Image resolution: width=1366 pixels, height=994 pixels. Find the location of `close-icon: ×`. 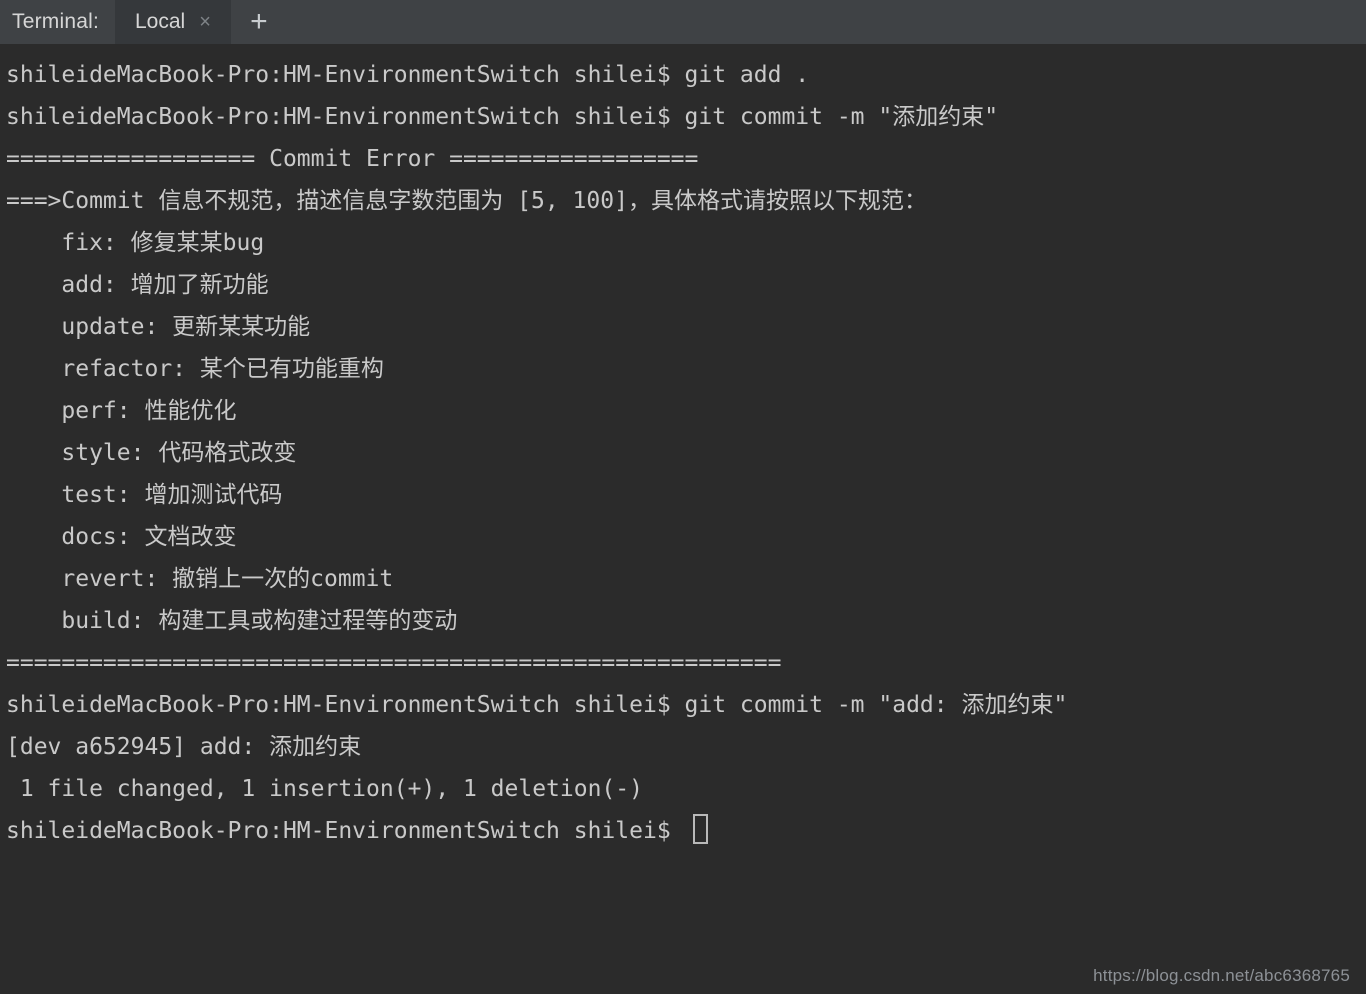

close-icon: × is located at coordinates (205, 22).